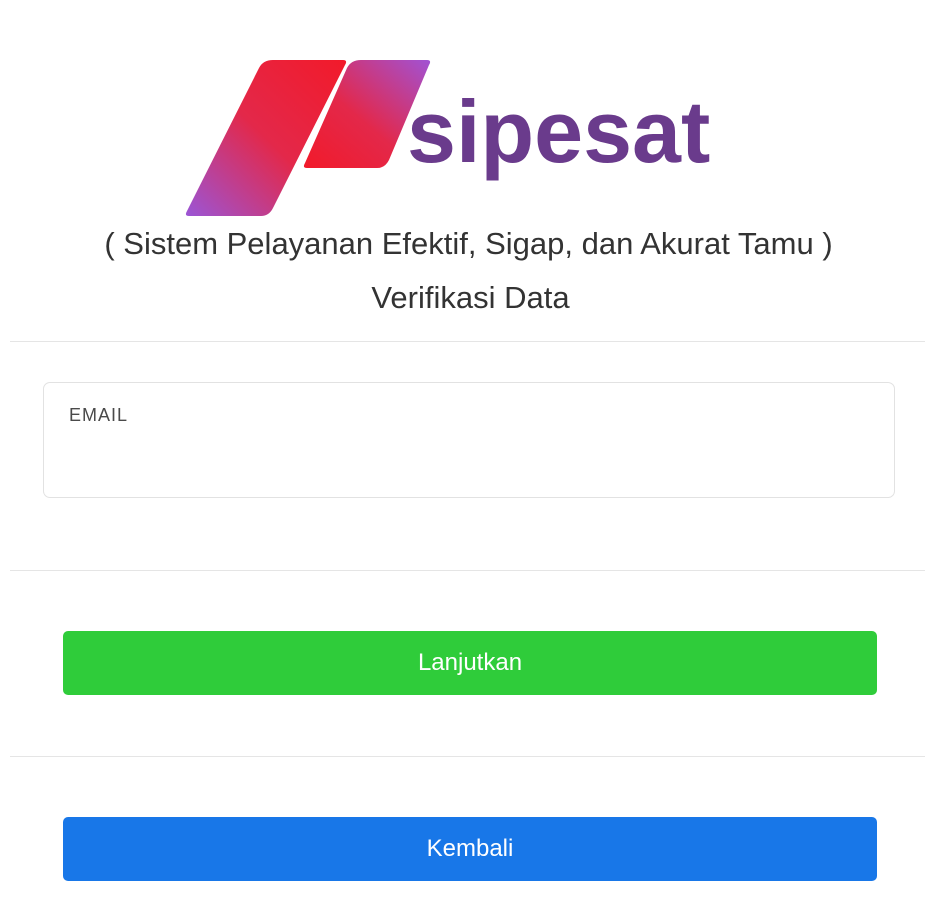 The width and height of the screenshot is (925, 900). Describe the element at coordinates (470, 663) in the screenshot. I see `continue-button: Lanjutkan` at that location.